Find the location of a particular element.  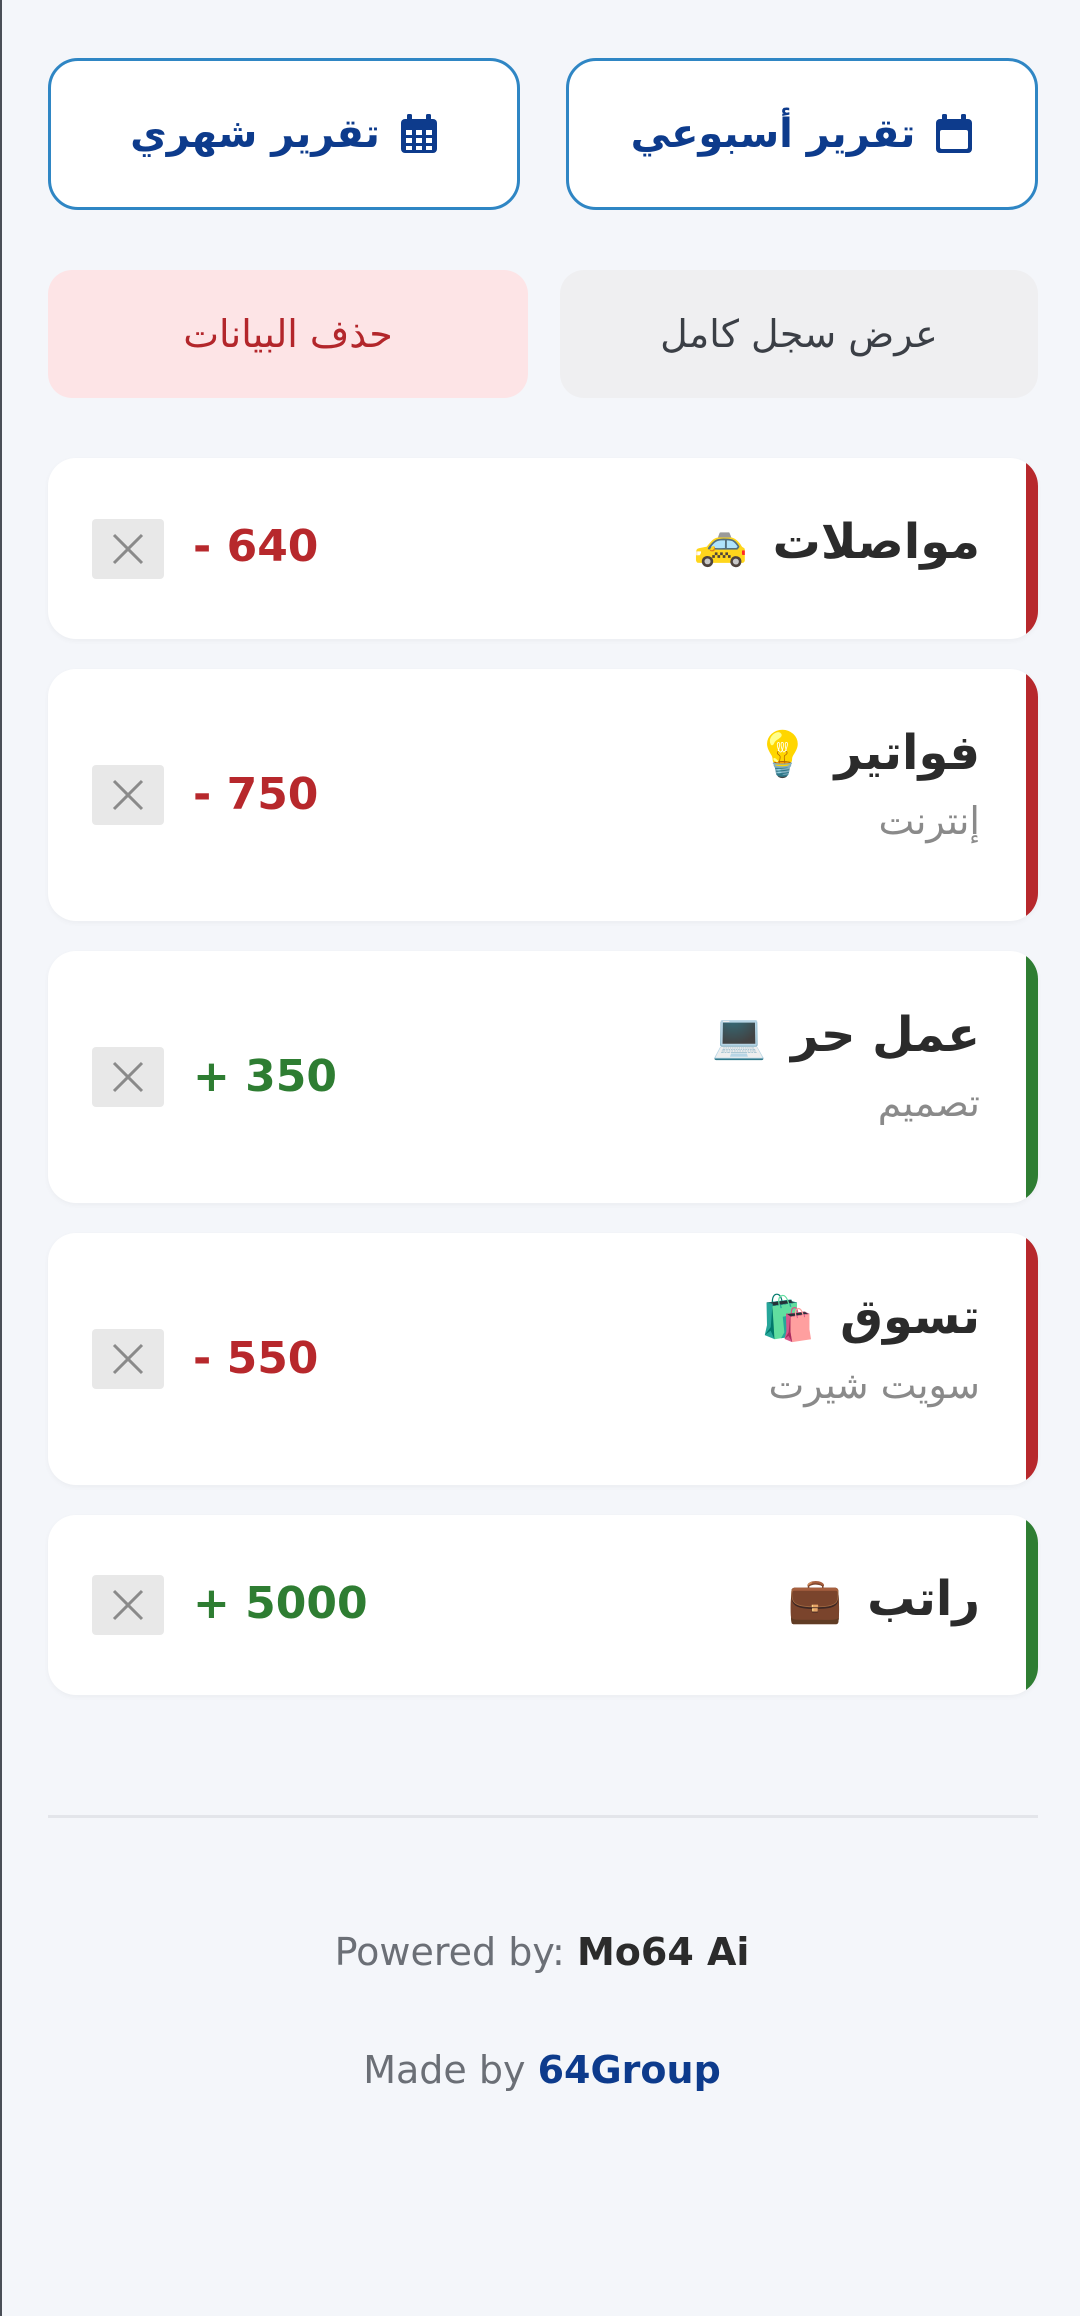

powered-by-name: Mo64 Ai is located at coordinates (663, 1952).